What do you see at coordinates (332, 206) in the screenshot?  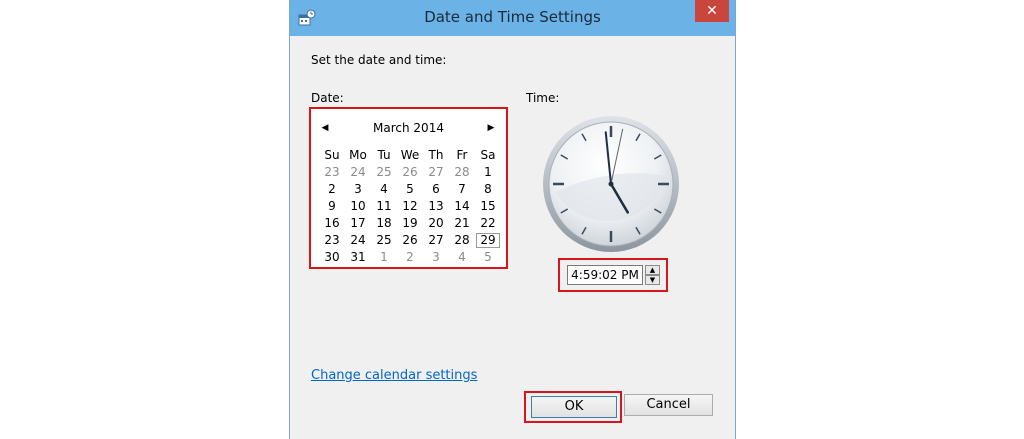 I see `calendar-day: 9` at bounding box center [332, 206].